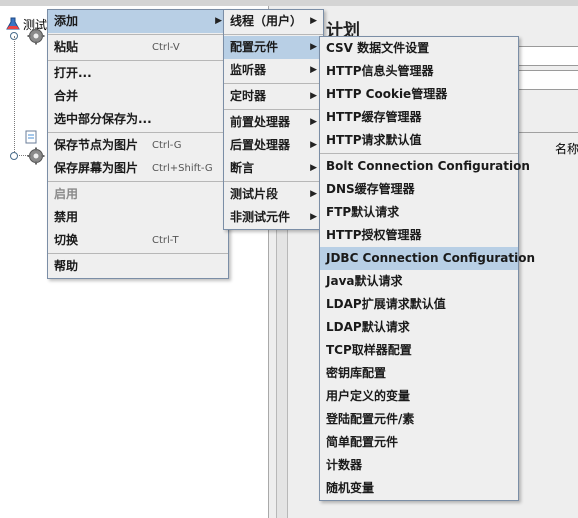  What do you see at coordinates (36, 36) in the screenshot?
I see `gear-icon` at bounding box center [36, 36].